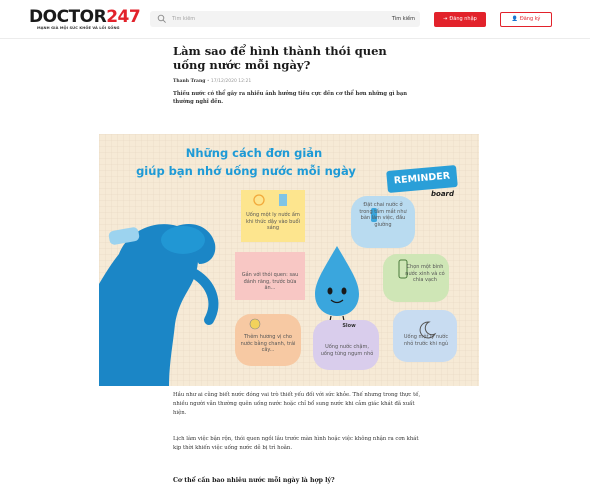 Image resolution: width=590 pixels, height=494 pixels. Describe the element at coordinates (426, 340) in the screenshot. I see `tip-7: Uống một ly nước nhỏ trước khi ngủ` at that location.